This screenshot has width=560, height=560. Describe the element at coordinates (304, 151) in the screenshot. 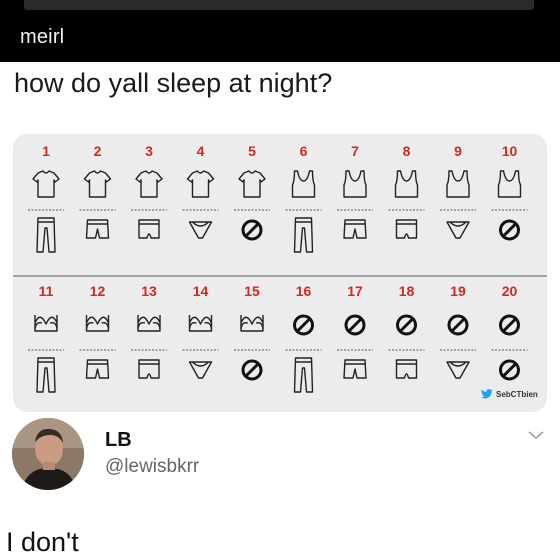

I see `outfit-number: 6` at that location.